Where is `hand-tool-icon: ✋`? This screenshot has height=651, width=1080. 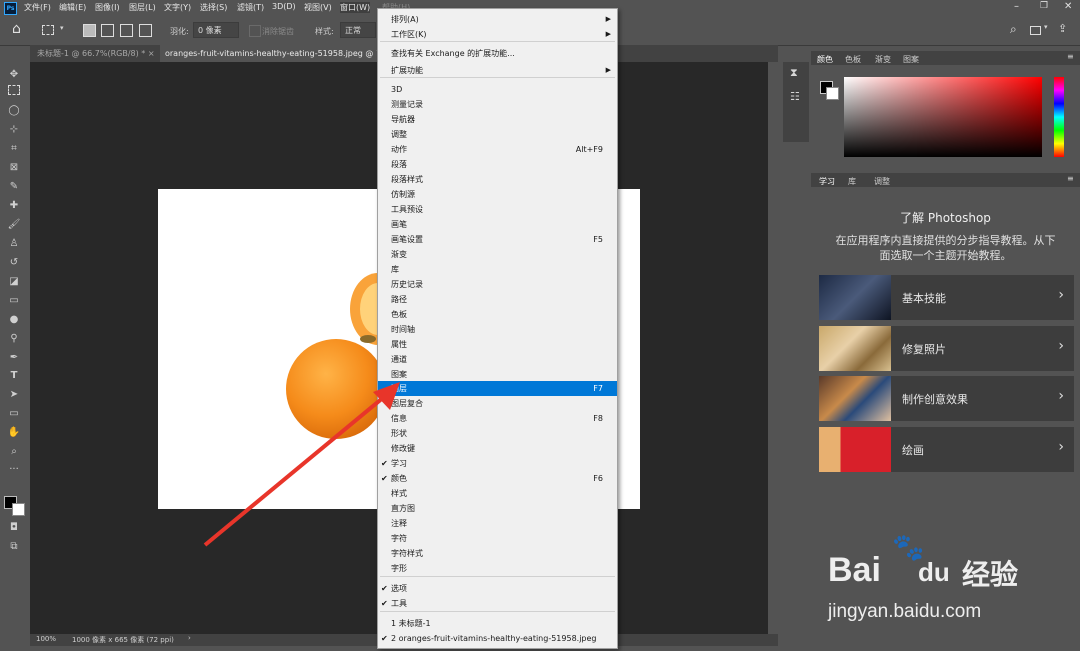
hand-tool-icon: ✋ is located at coordinates (14, 432).